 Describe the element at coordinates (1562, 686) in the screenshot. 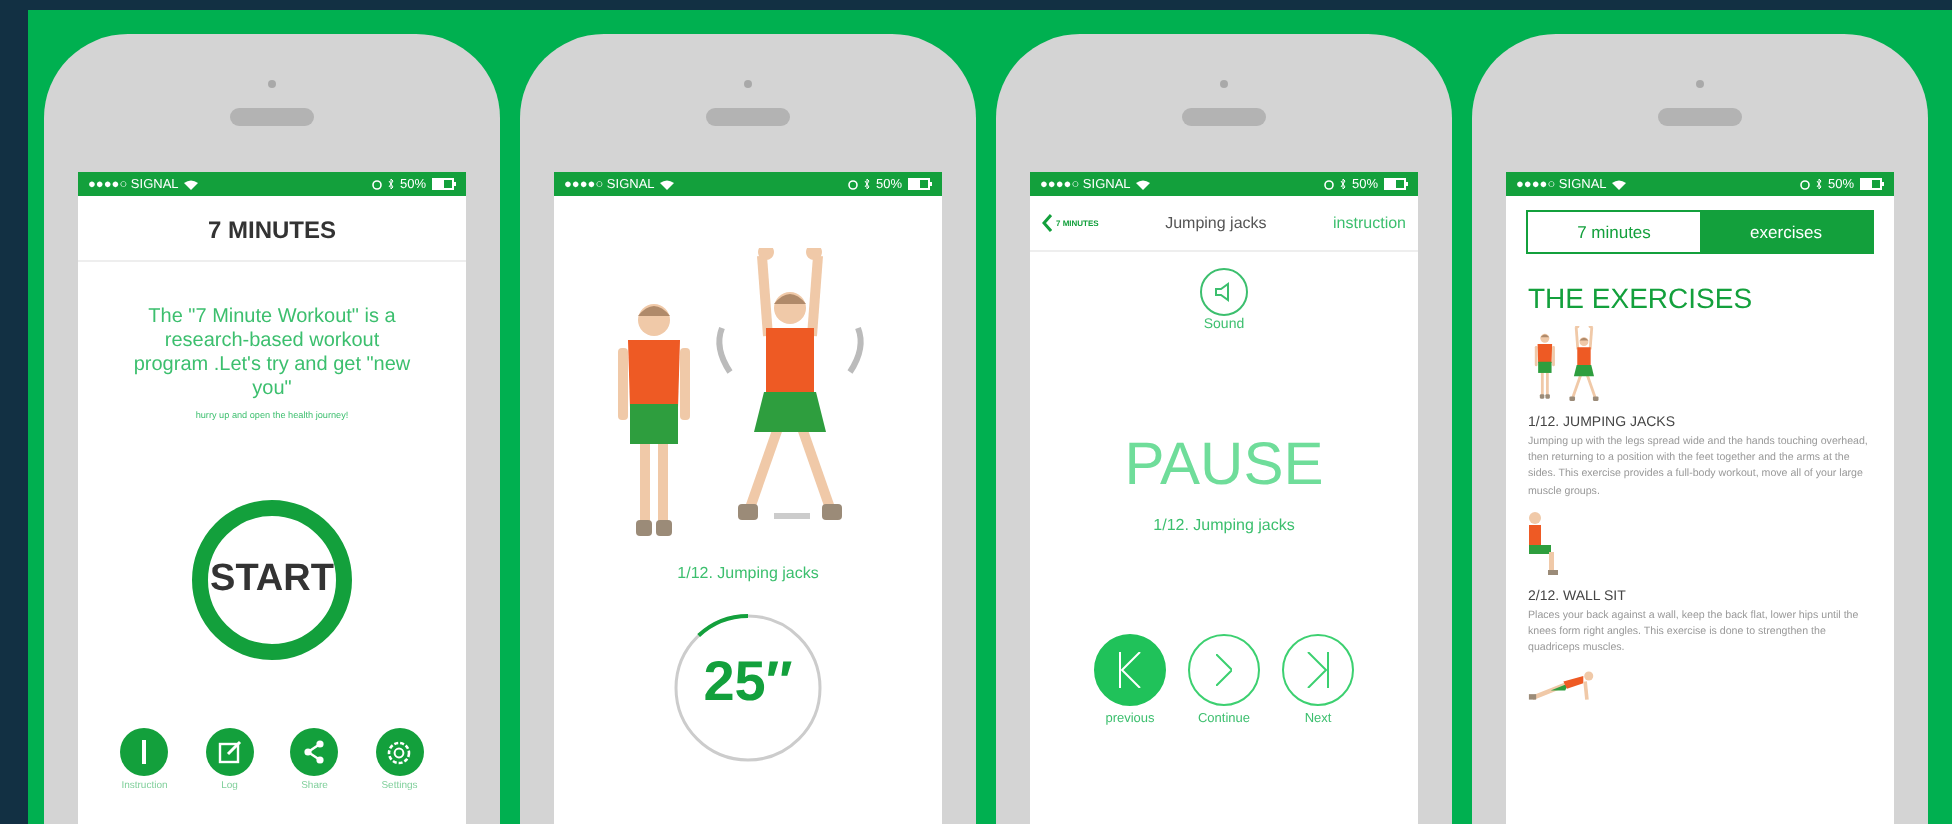

I see `push-up-drawing` at that location.